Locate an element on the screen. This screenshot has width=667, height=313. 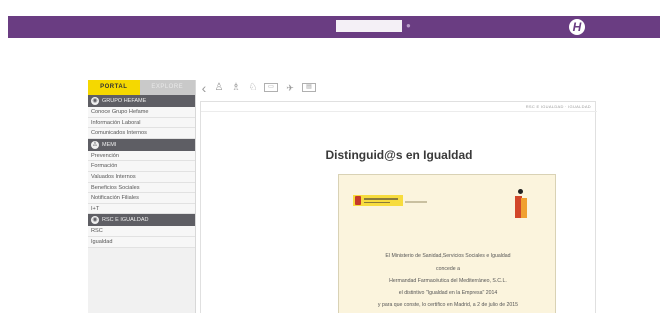
equality-emblem-icon is located at coordinates (521, 204).